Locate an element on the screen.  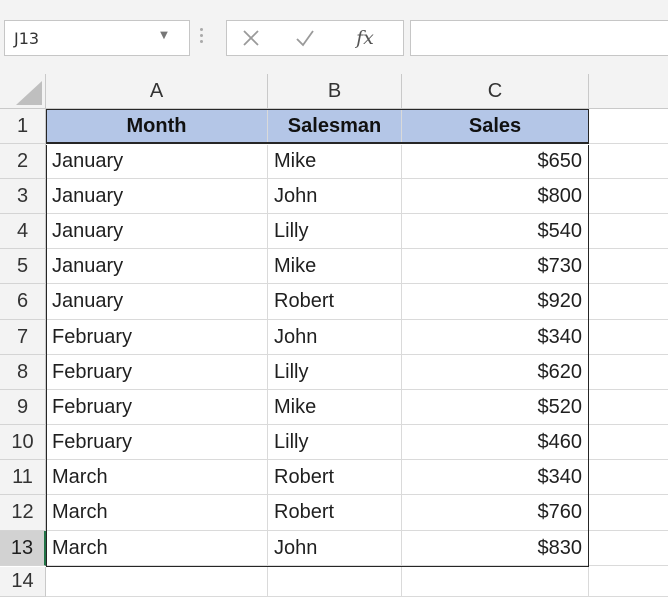
cell-b2: Mike is located at coordinates (335, 161).